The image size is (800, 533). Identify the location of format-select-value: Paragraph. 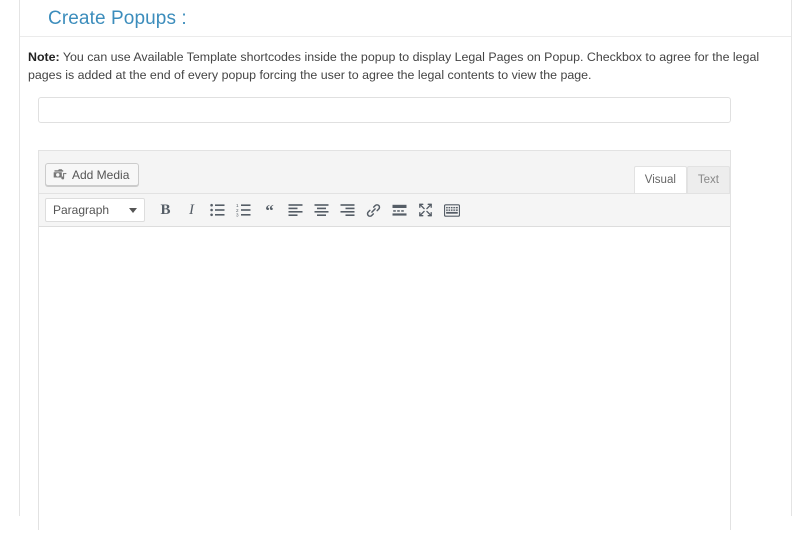
(81, 210).